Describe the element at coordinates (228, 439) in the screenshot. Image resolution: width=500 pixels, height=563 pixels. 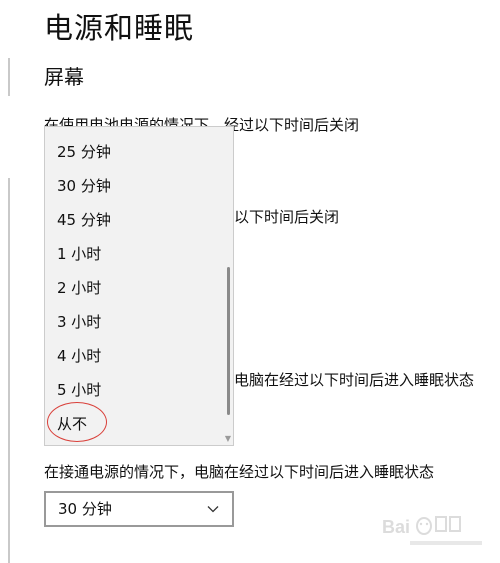
I see `scroll-down-arrow-icon: ▼` at that location.